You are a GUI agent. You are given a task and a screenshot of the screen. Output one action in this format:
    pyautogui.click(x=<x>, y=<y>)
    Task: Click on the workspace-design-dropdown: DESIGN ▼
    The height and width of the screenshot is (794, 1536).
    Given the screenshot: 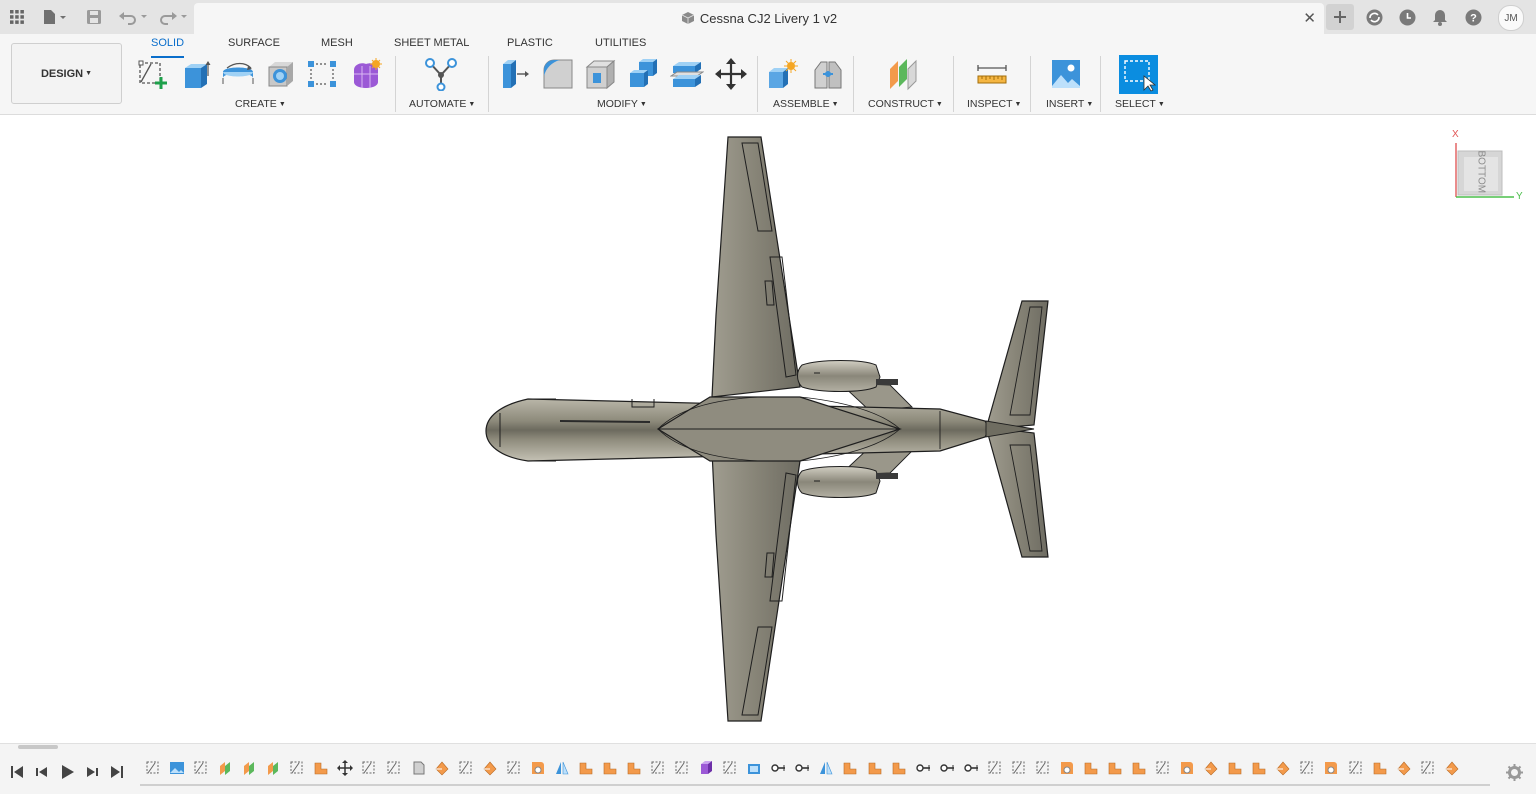 What is the action you would take?
    pyautogui.click(x=66, y=73)
    